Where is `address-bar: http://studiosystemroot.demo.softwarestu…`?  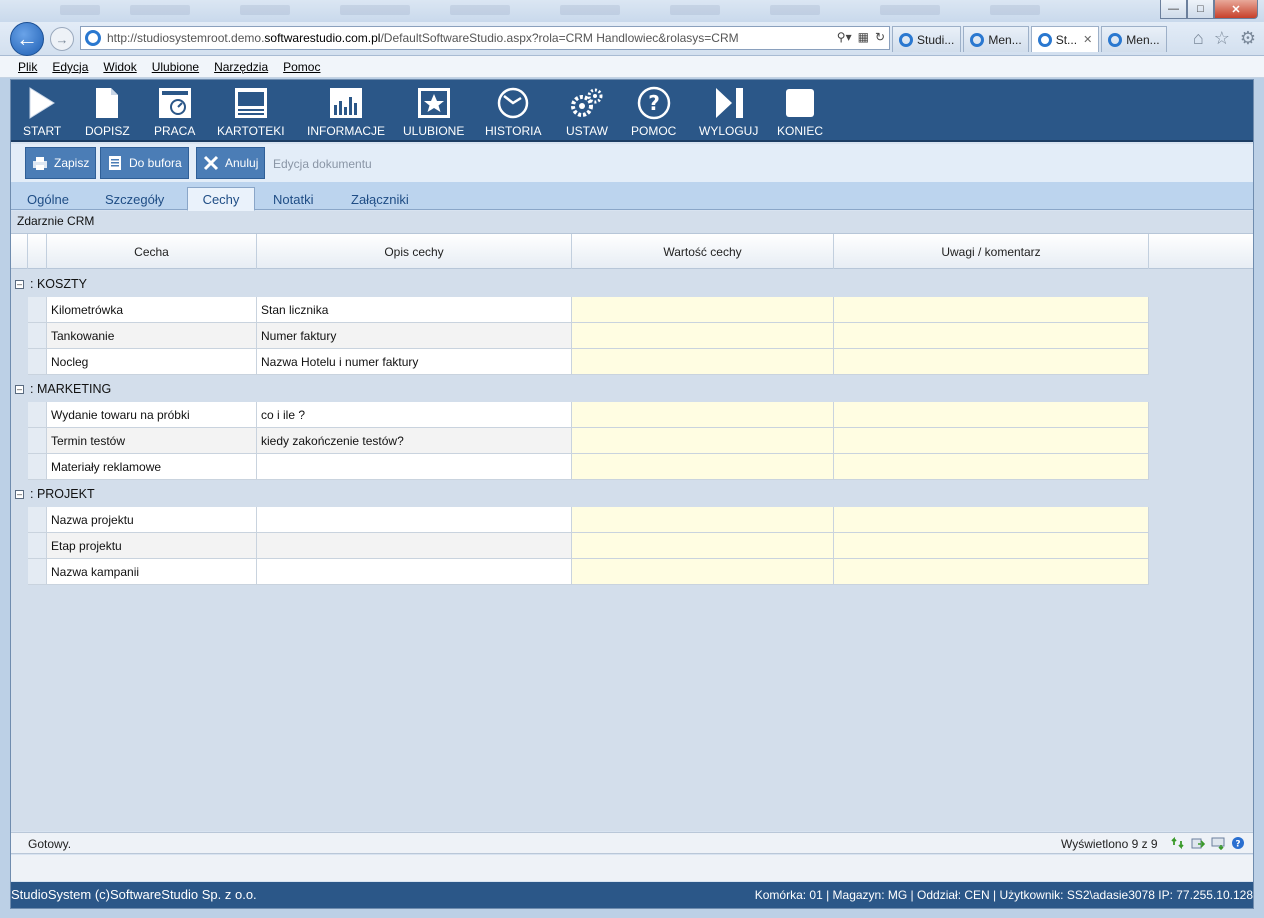
address-bar: http://studiosystemroot.demo.softwarestu… is located at coordinates (485, 38).